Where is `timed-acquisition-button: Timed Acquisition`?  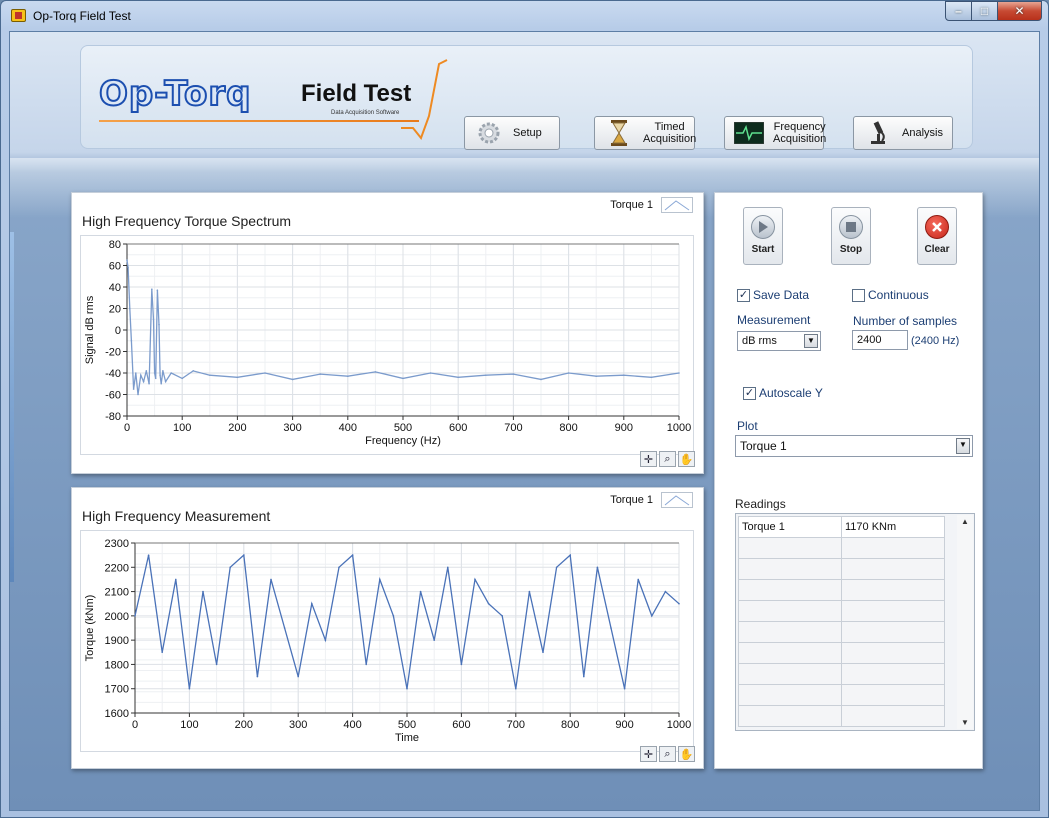 timed-acquisition-button: Timed Acquisition is located at coordinates (645, 133).